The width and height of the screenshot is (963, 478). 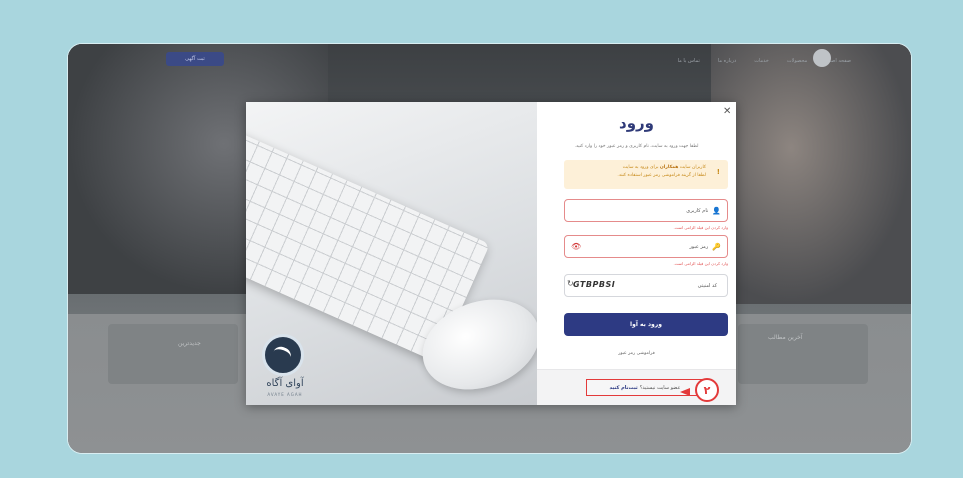 I want to click on site-logo, so click(x=822, y=58).